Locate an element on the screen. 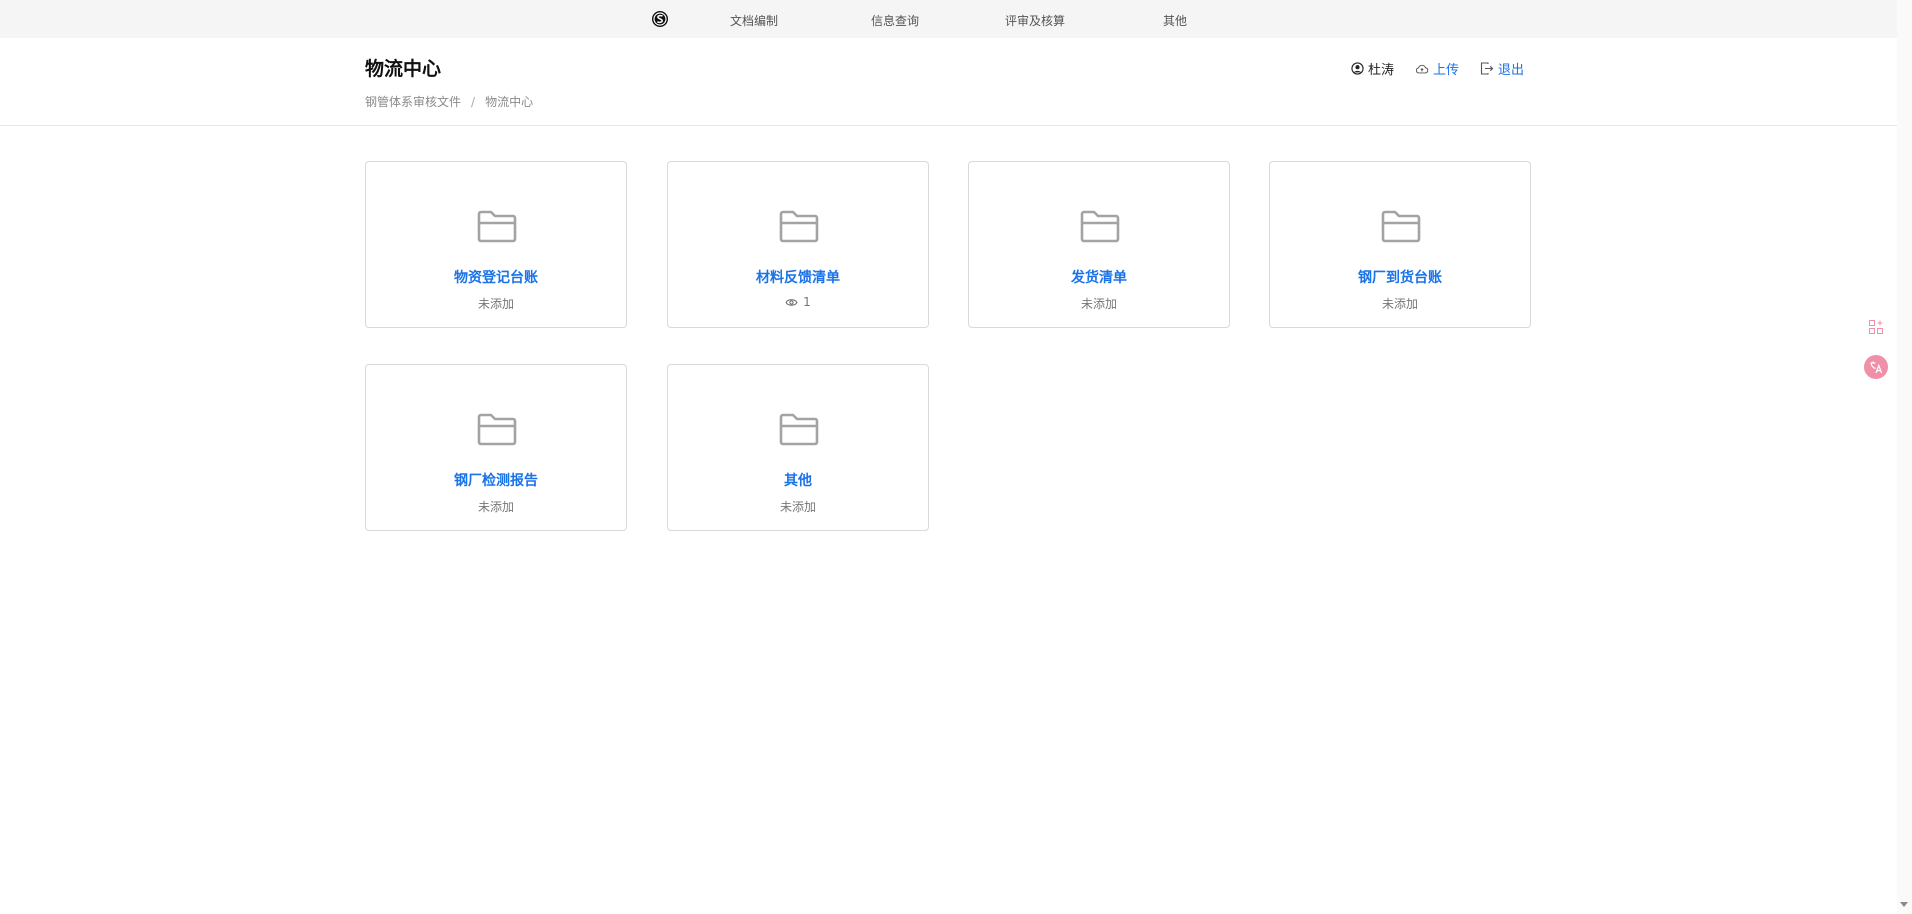  card-title: 钢厂到货台账 is located at coordinates (1400, 278).